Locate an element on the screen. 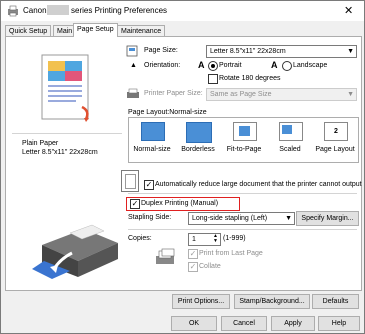  copies-range: (1-999) is located at coordinates (234, 238).